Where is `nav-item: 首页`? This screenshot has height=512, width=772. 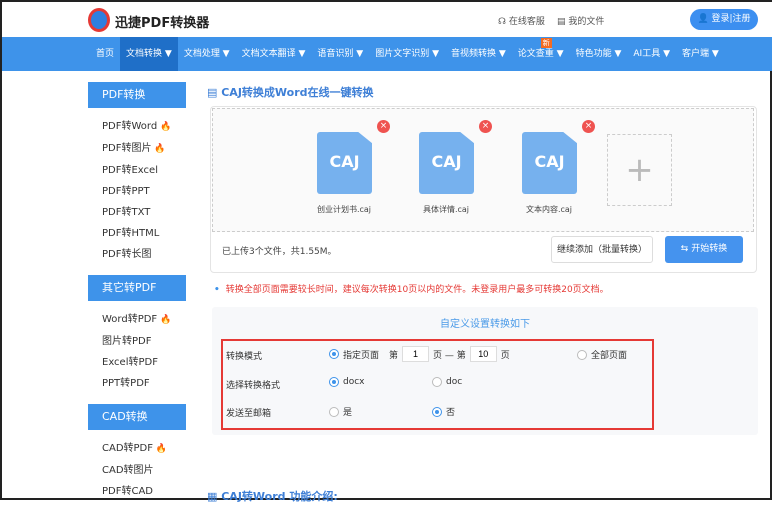 nav-item: 首页 is located at coordinates (105, 54).